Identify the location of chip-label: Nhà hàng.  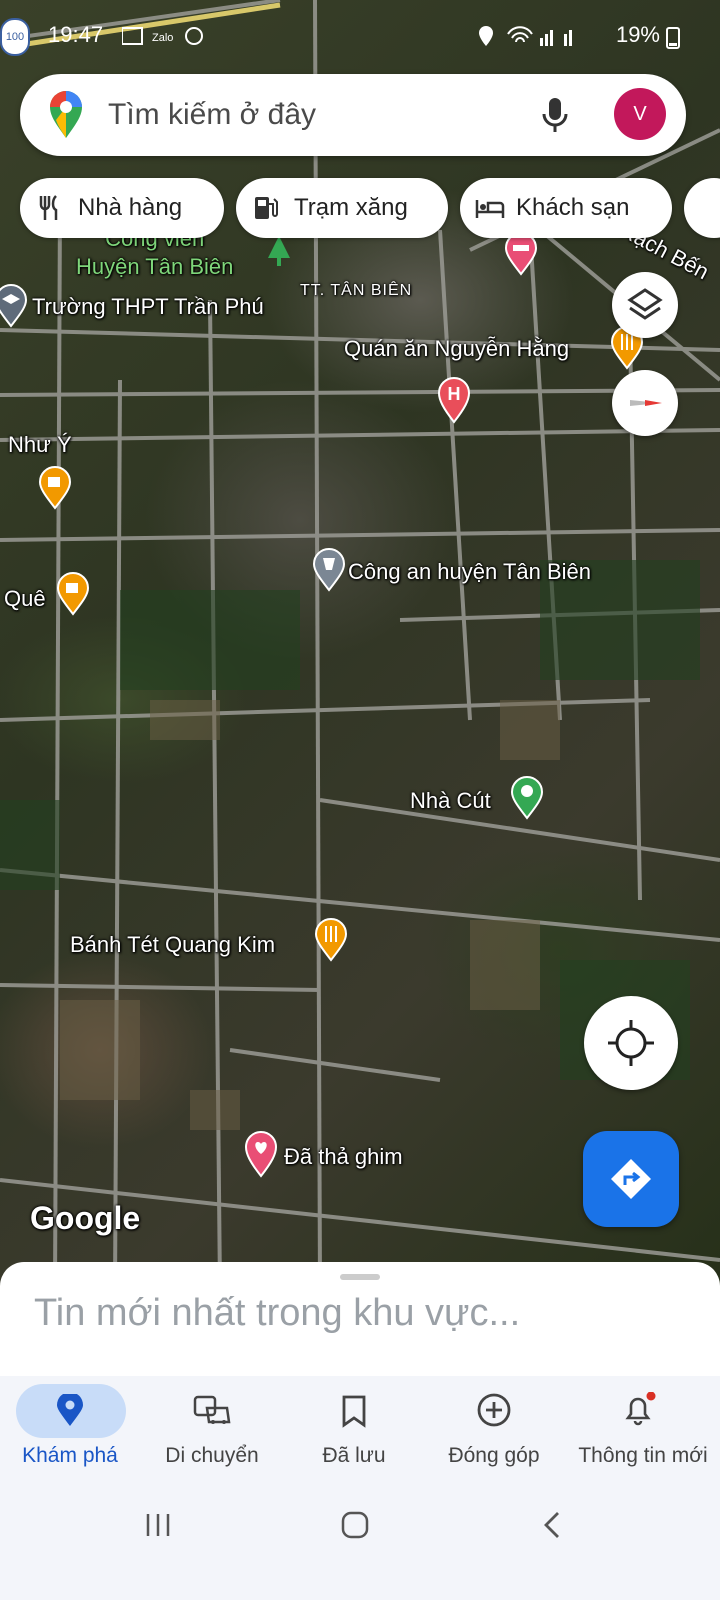
(130, 207).